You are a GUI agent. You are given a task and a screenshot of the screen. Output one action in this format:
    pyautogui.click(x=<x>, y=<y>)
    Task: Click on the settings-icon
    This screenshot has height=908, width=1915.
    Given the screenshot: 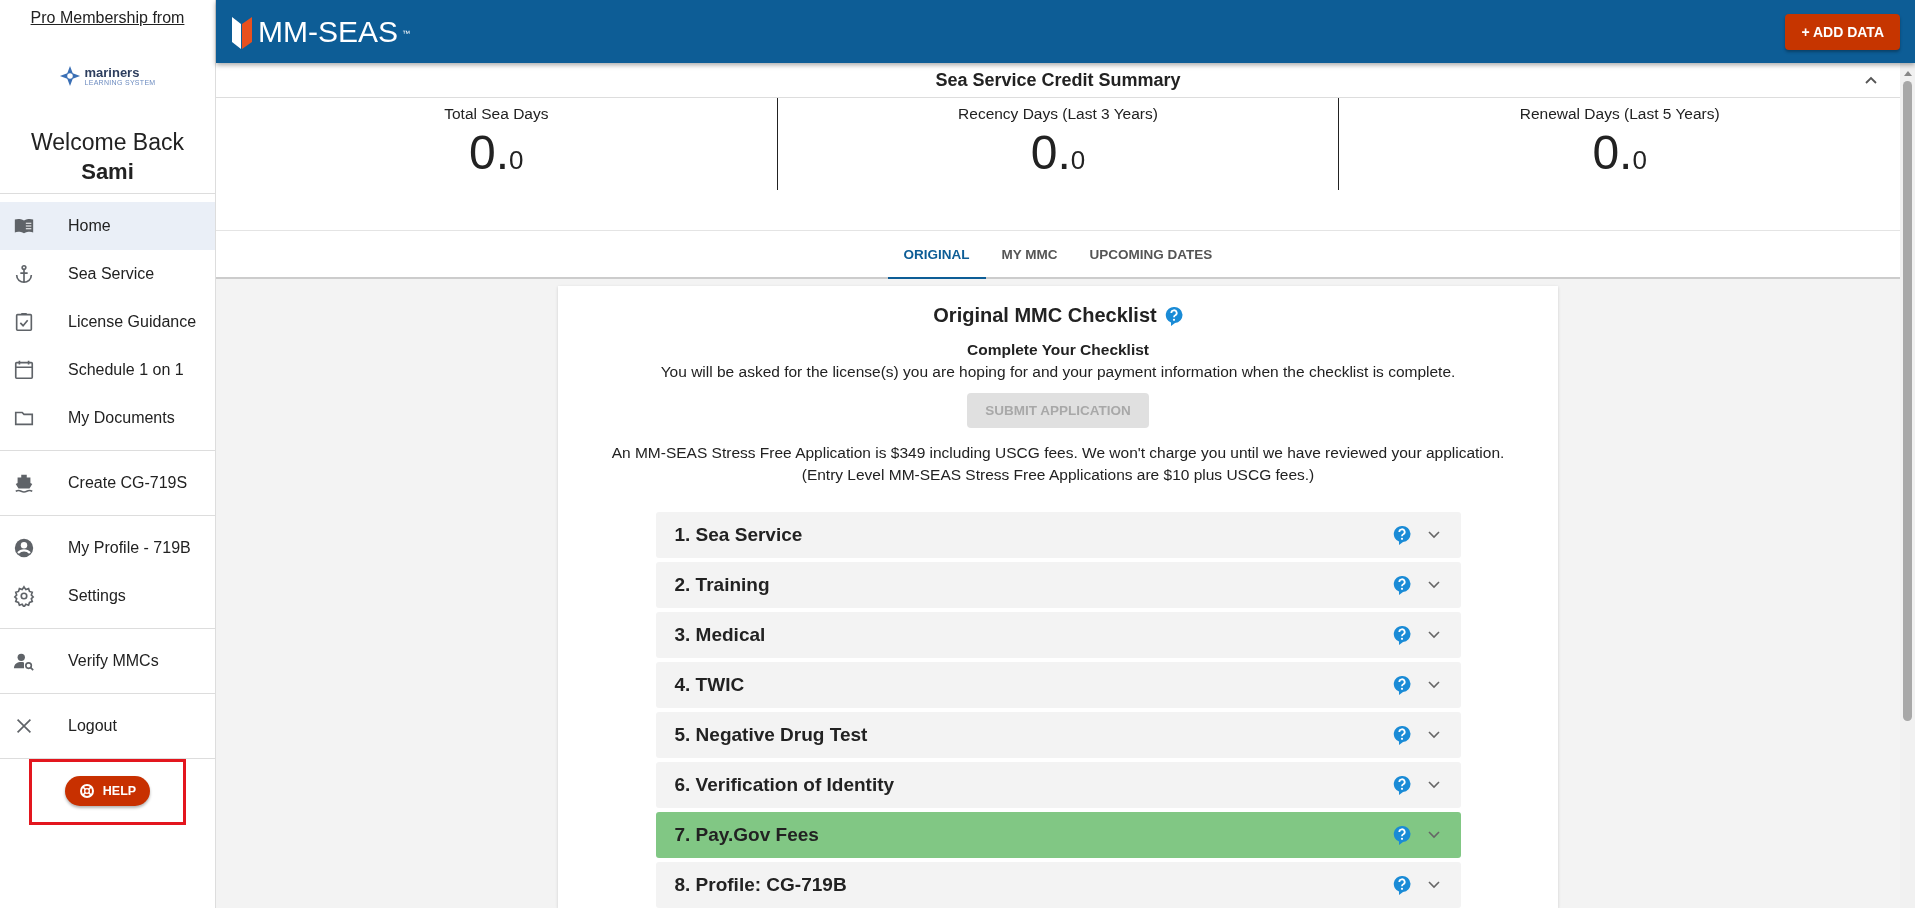 What is the action you would take?
    pyautogui.click(x=24, y=596)
    